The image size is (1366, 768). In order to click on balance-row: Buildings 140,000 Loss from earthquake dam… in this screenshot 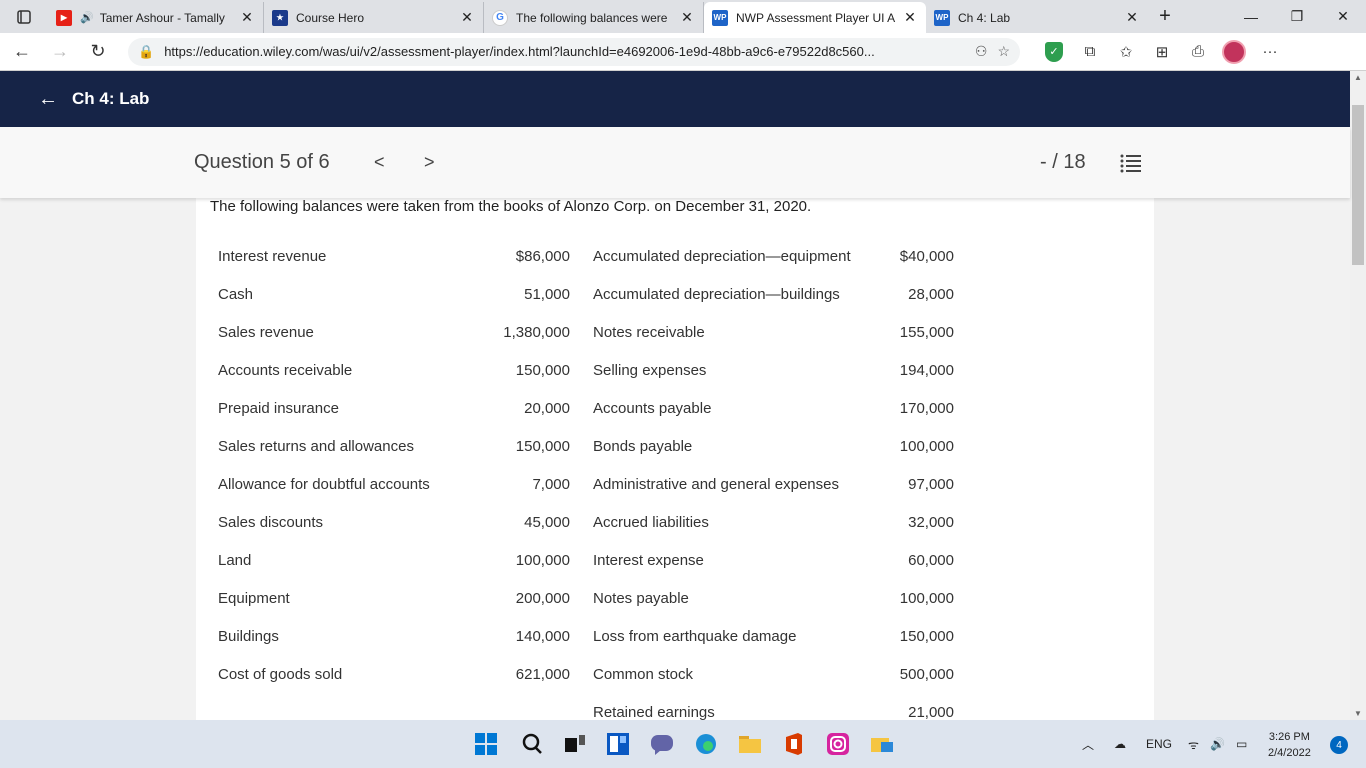, I will do `click(598, 647)`.